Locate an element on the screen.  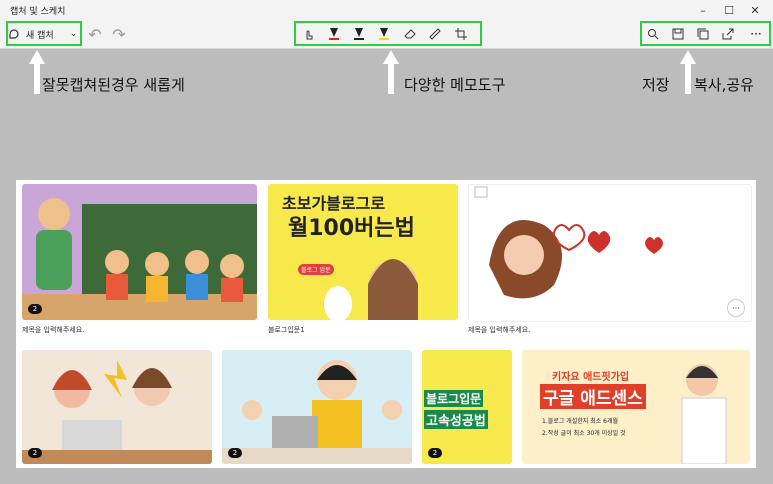
tools-highlight is located at coordinates (388, 33).